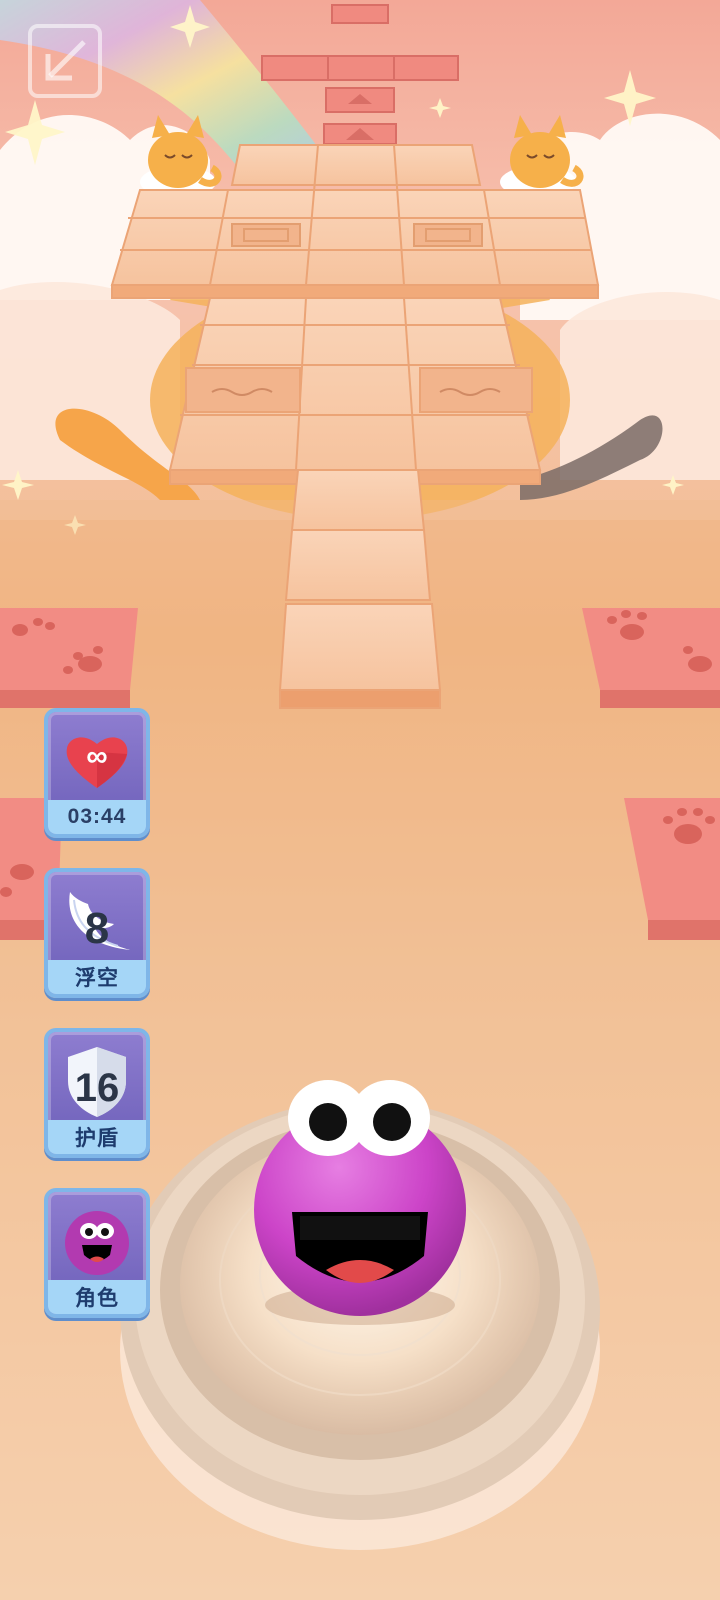  What do you see at coordinates (97, 1137) in the screenshot?
I see `shield-label: 护盾` at bounding box center [97, 1137].